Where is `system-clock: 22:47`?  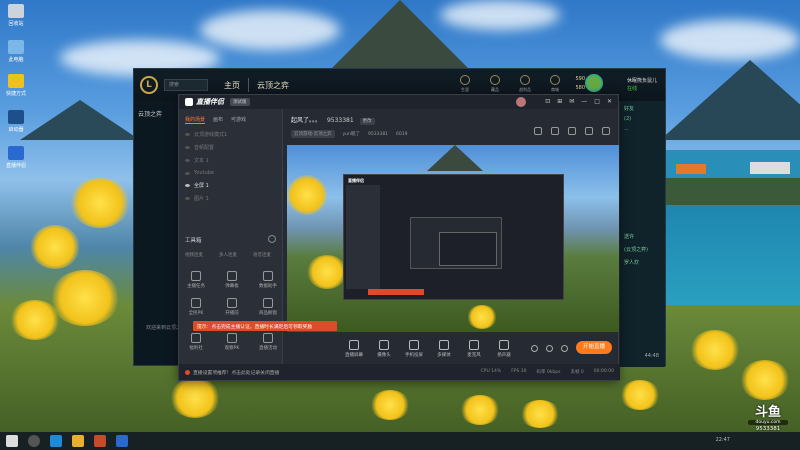
system-clock: 22:47 is located at coordinates (723, 440).